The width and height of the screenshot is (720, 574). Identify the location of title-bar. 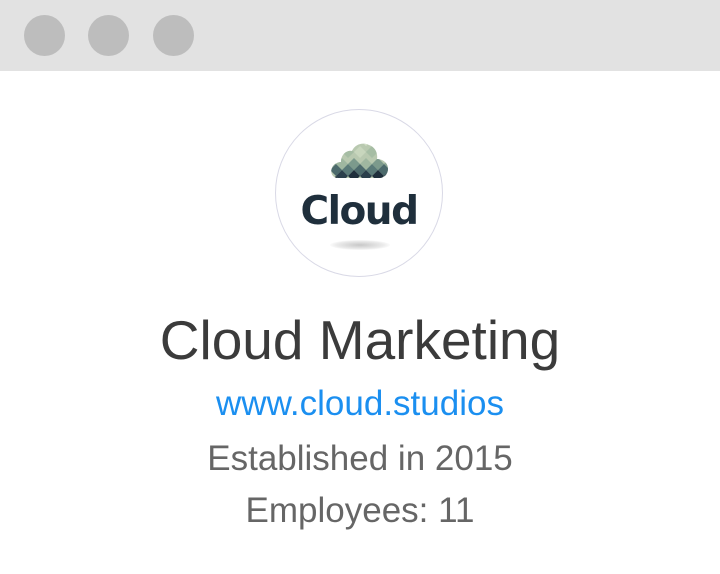
(360, 35).